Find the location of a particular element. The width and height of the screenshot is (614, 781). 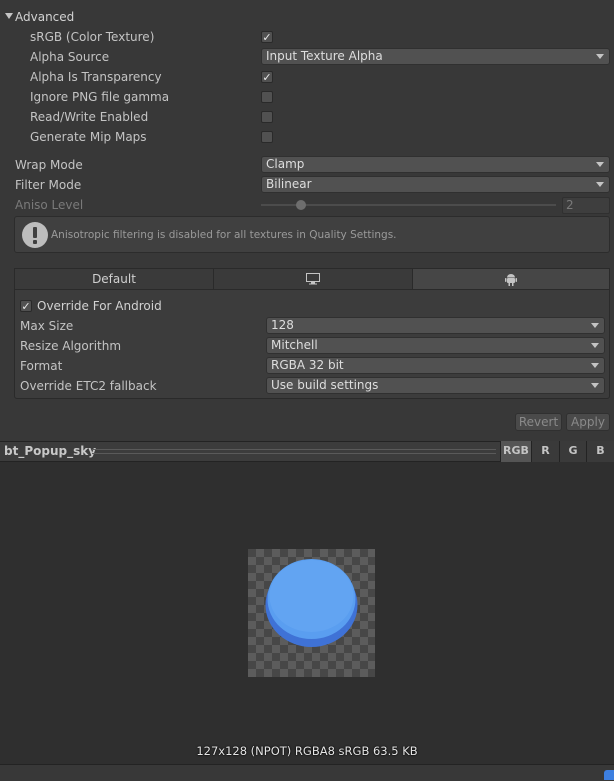

resize-algorithm-label: Resize Algorithm is located at coordinates (71, 346).